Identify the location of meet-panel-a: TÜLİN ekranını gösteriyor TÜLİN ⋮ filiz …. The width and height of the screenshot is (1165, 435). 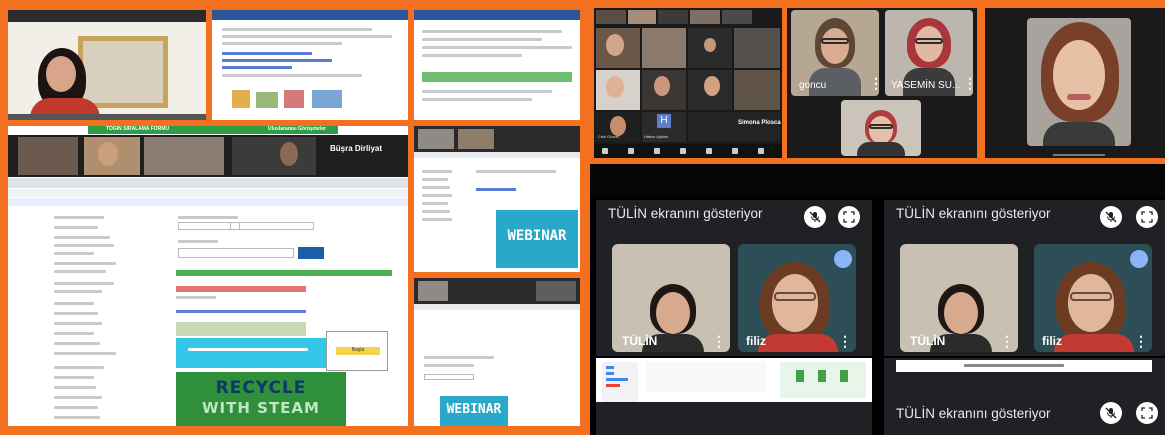
(734, 278).